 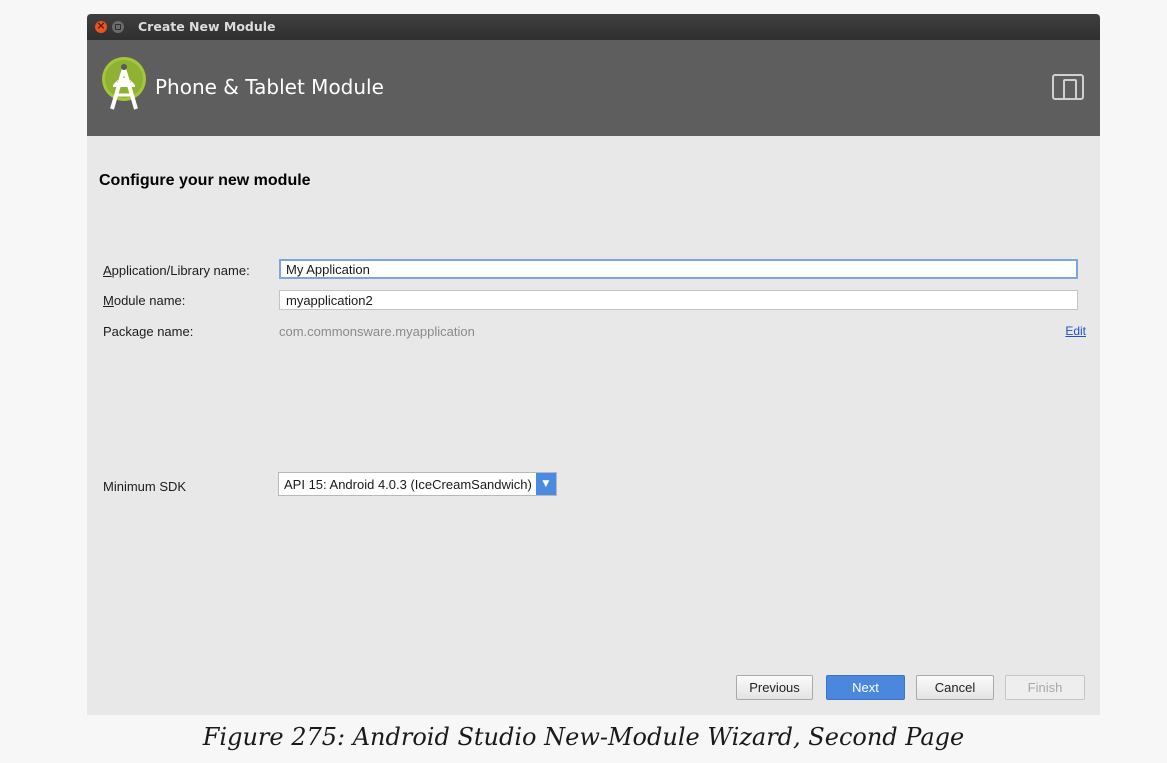 What do you see at coordinates (145, 486) in the screenshot?
I see `minimum-sdk-label: Minimum SDK` at bounding box center [145, 486].